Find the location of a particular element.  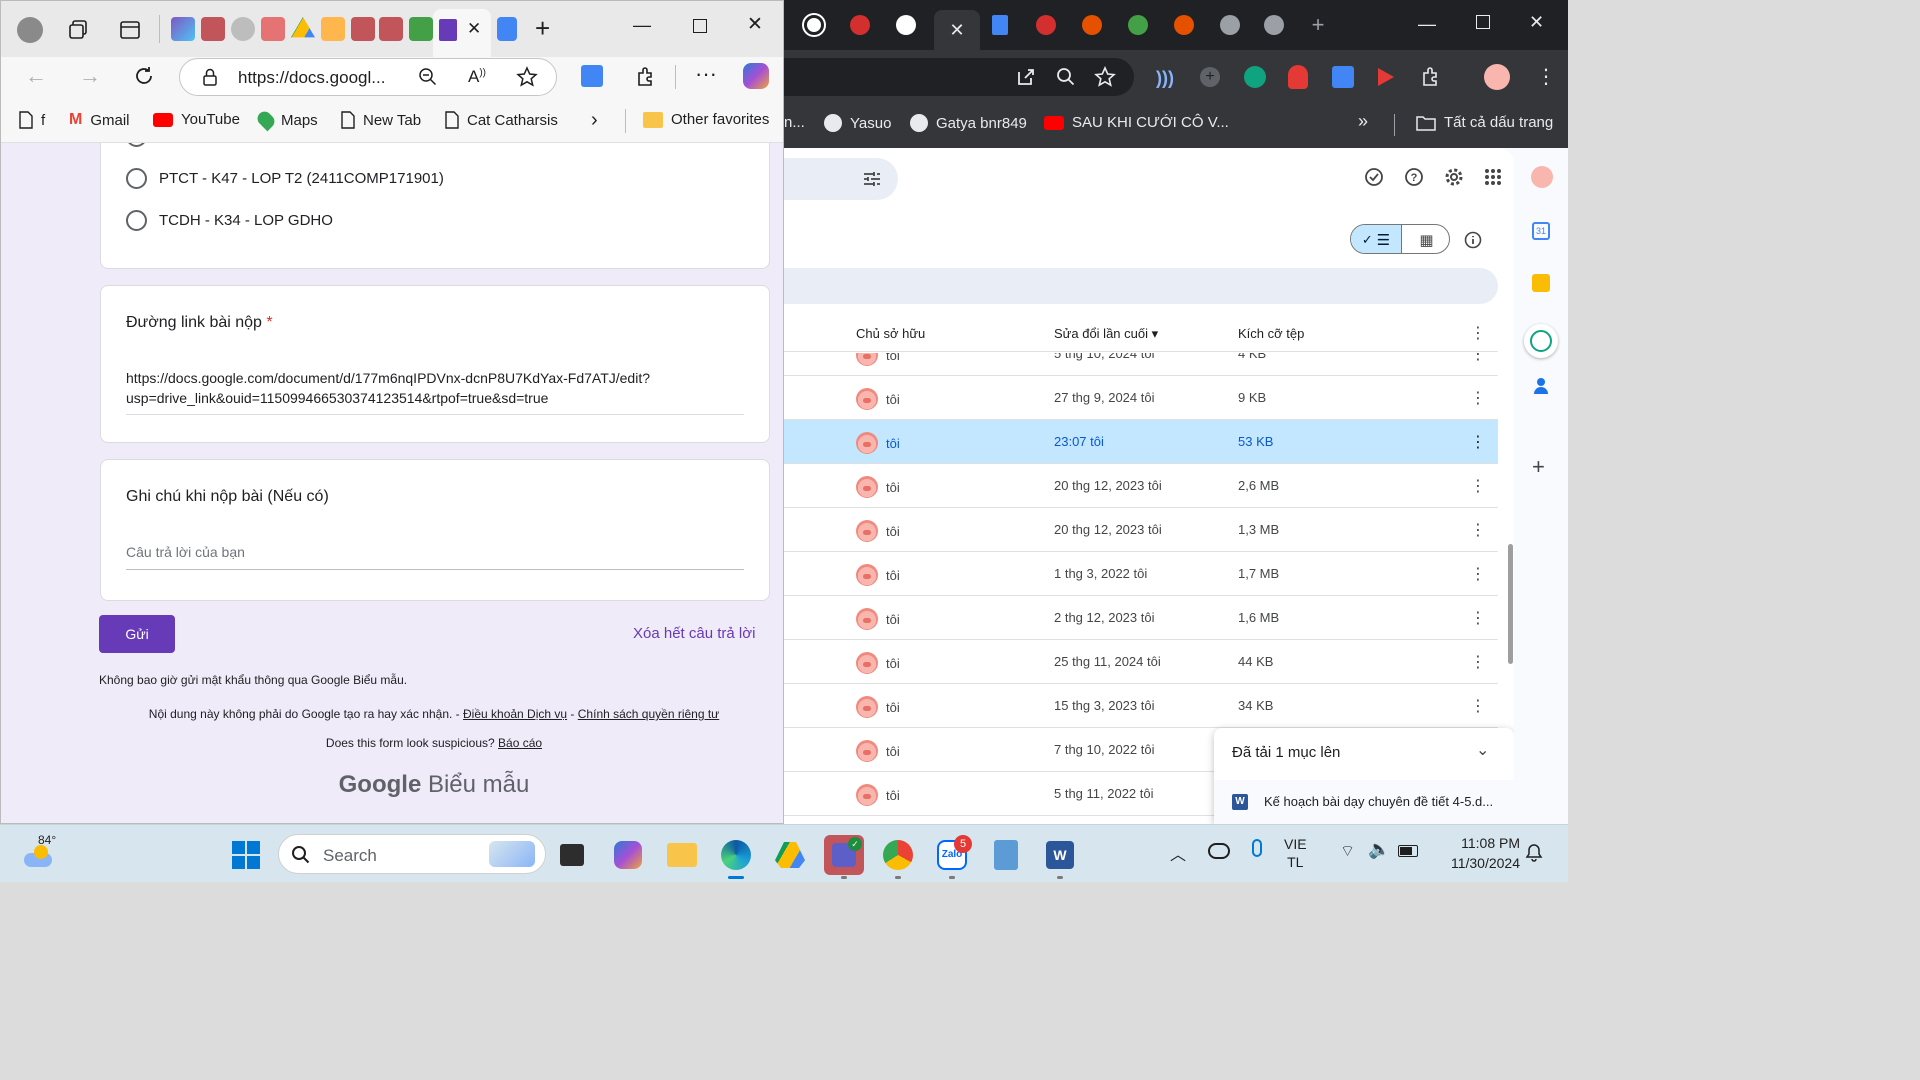

word-taskbar: W is located at coordinates (1060, 857).